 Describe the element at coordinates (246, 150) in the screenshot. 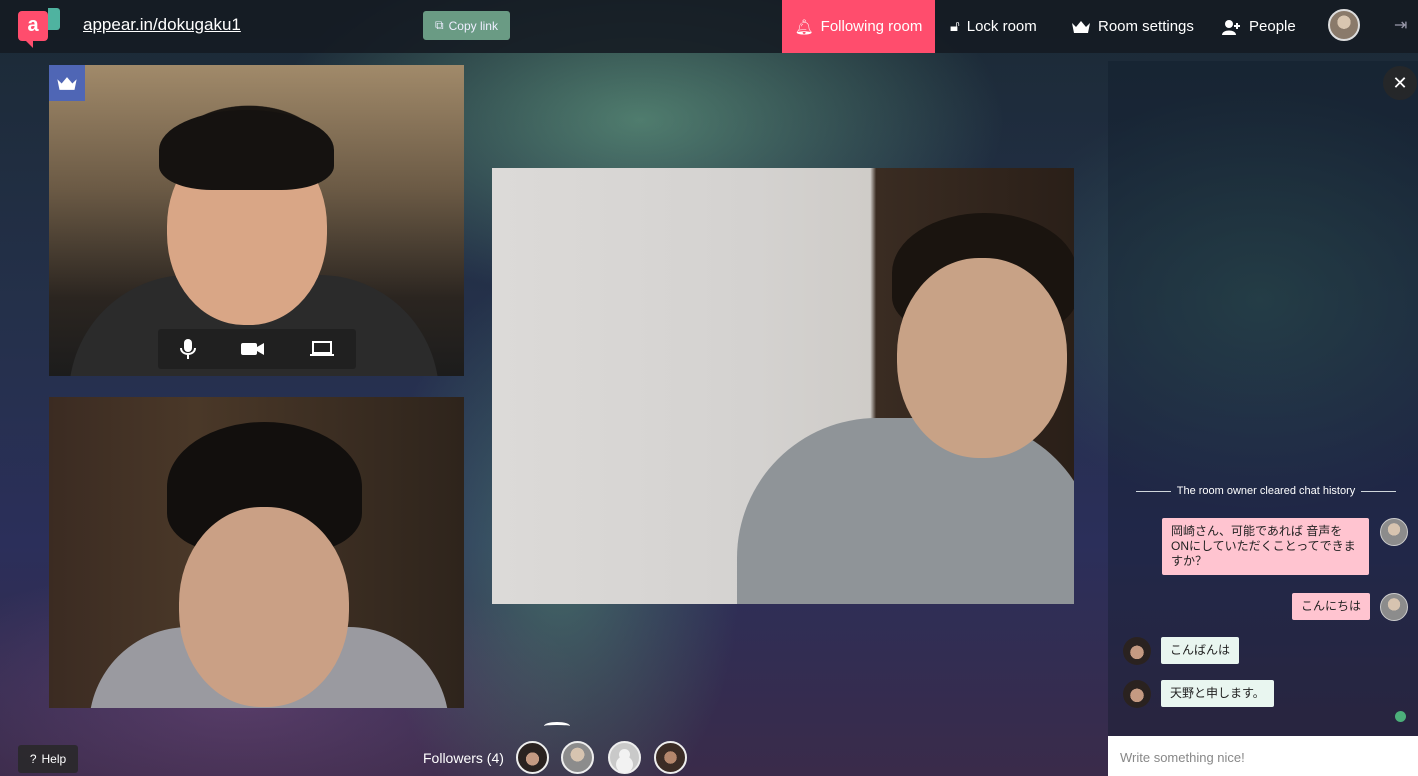

I see `participant-hair` at that location.